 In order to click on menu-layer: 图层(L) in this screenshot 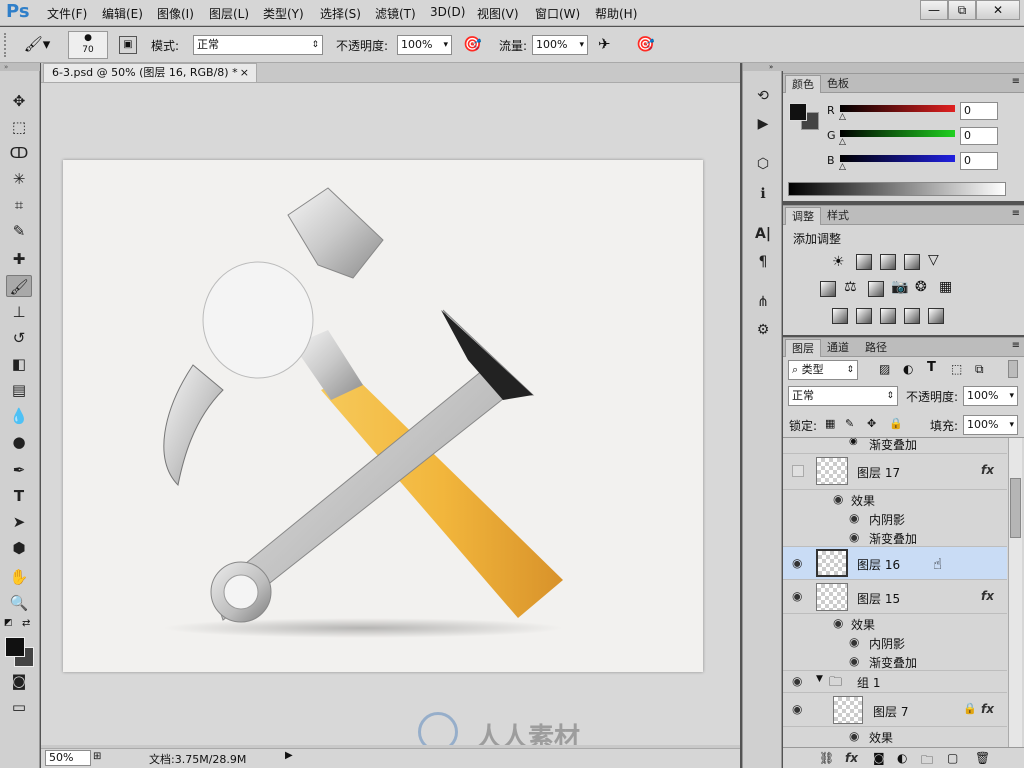, I will do `click(229, 13)`.